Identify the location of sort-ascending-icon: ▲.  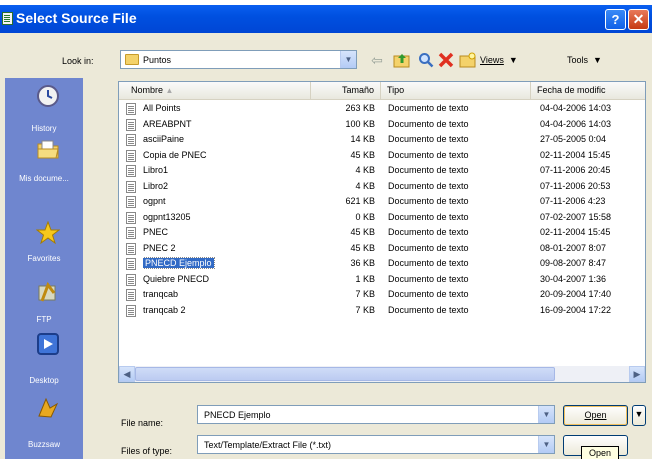
(169, 90).